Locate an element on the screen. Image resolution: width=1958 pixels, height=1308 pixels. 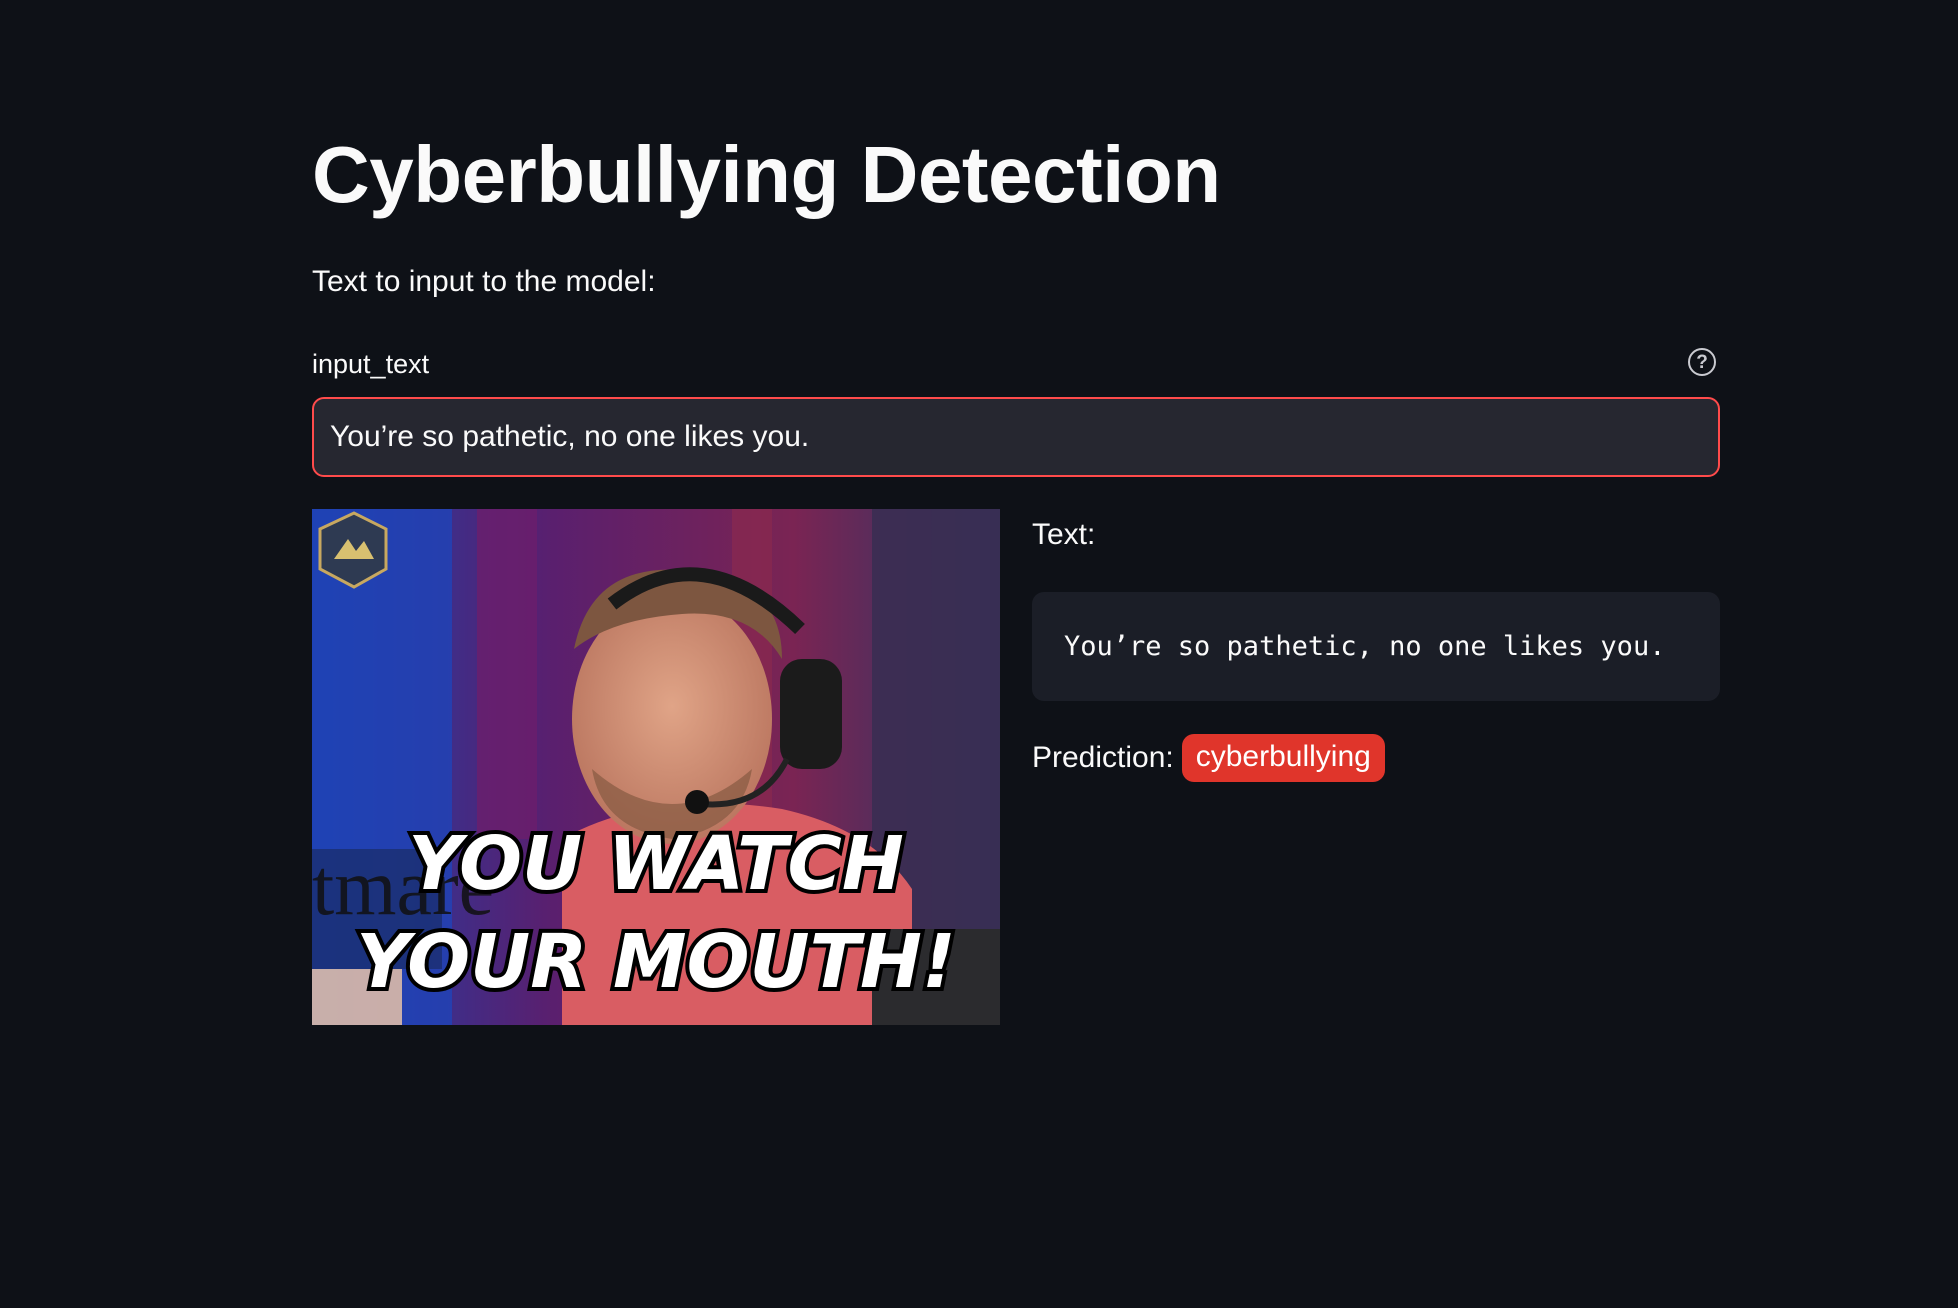
prediction-row: Prediction: cyberbullying is located at coordinates (1208, 758).